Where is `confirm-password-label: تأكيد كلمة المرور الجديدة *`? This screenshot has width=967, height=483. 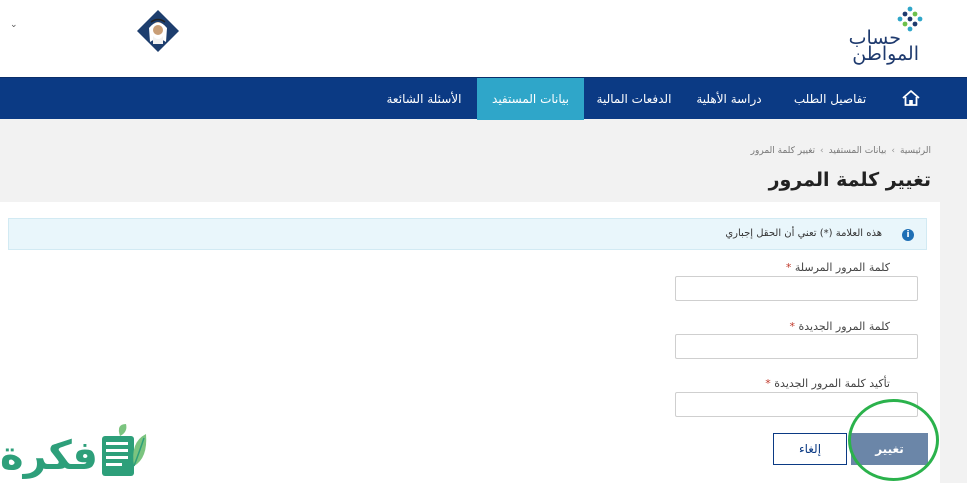 confirm-password-label: تأكيد كلمة المرور الجديدة * is located at coordinates (827, 383).